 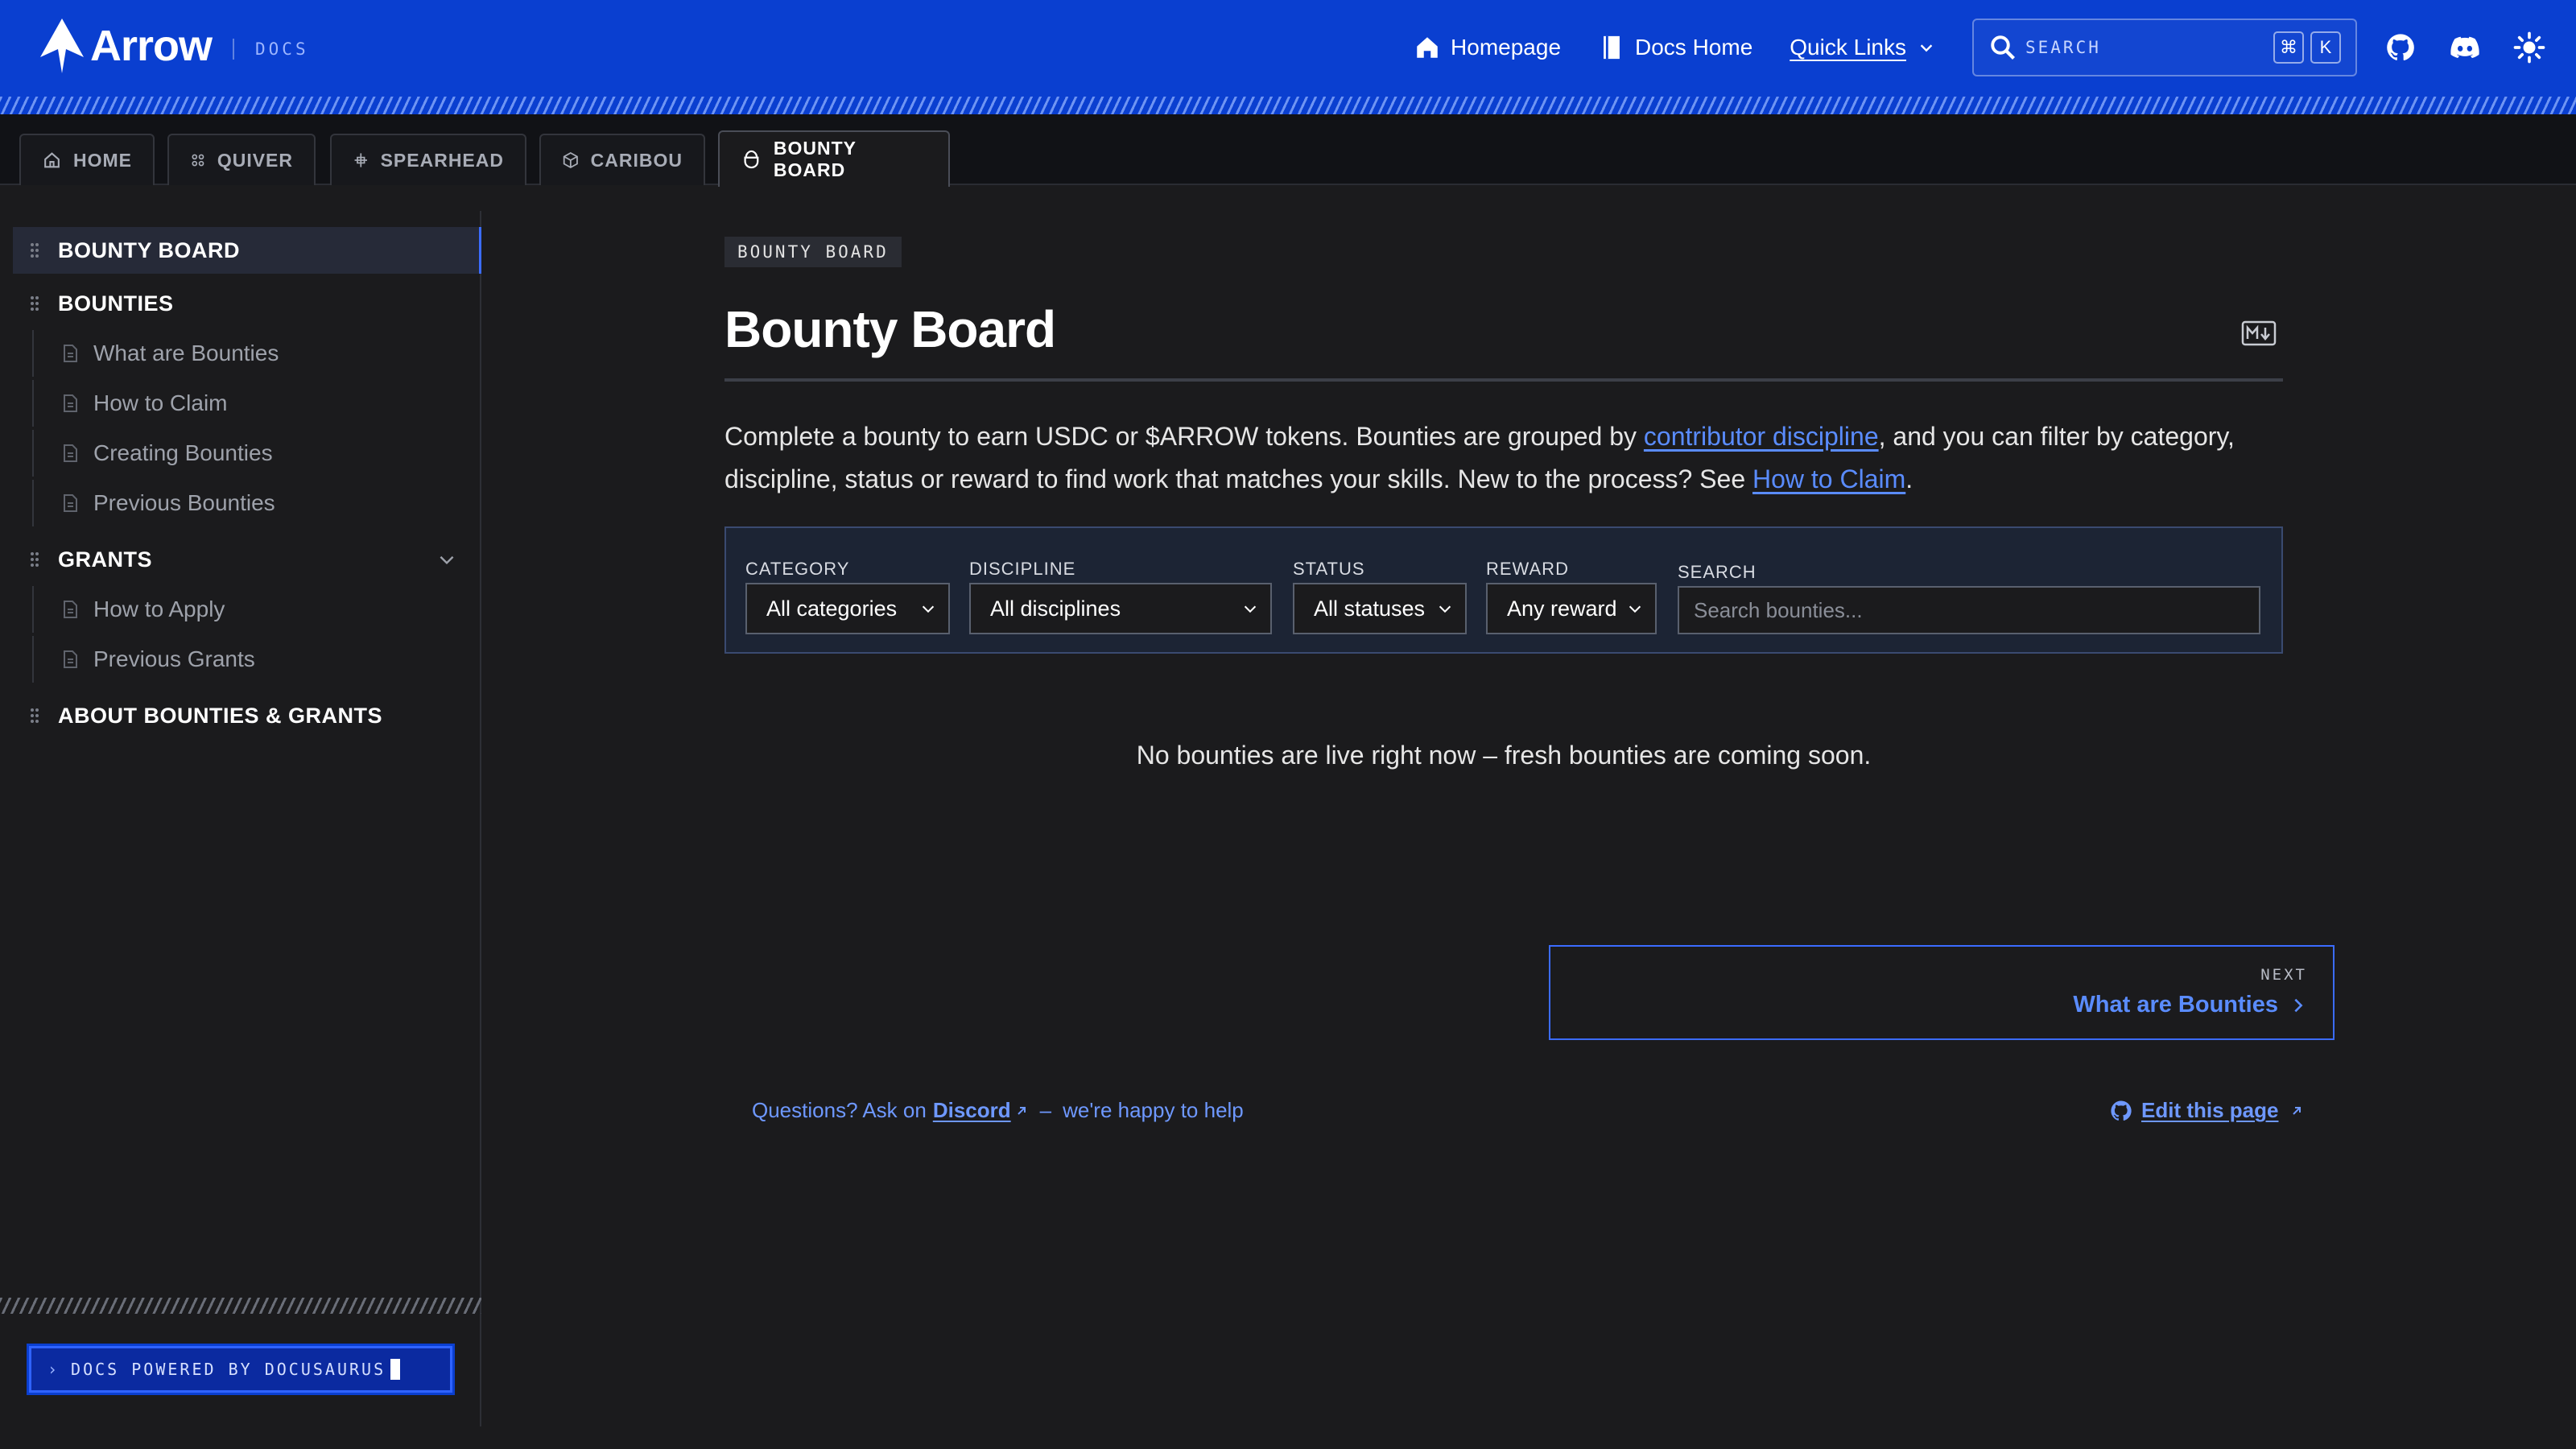 What do you see at coordinates (1022, 569) in the screenshot?
I see `discipline-label: DISCIPLINE` at bounding box center [1022, 569].